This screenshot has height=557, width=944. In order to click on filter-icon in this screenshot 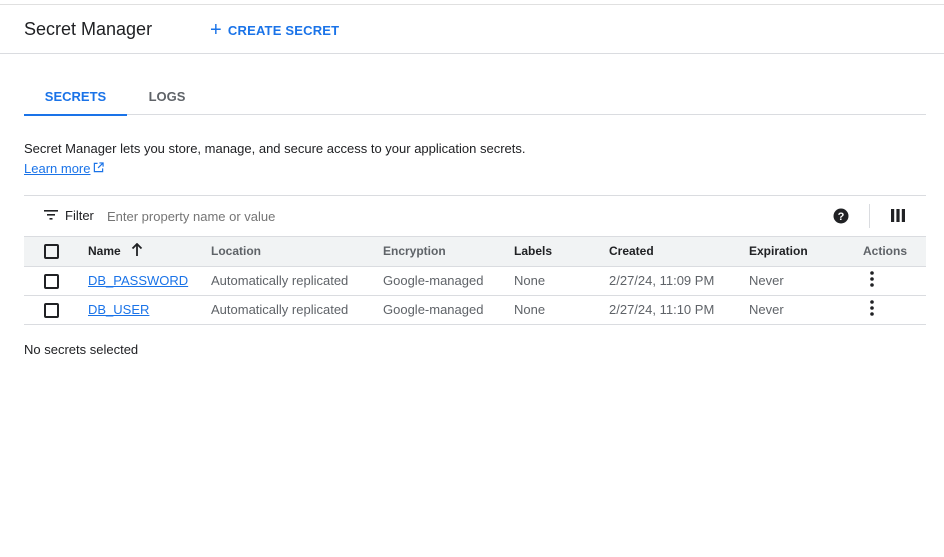, I will do `click(51, 216)`.